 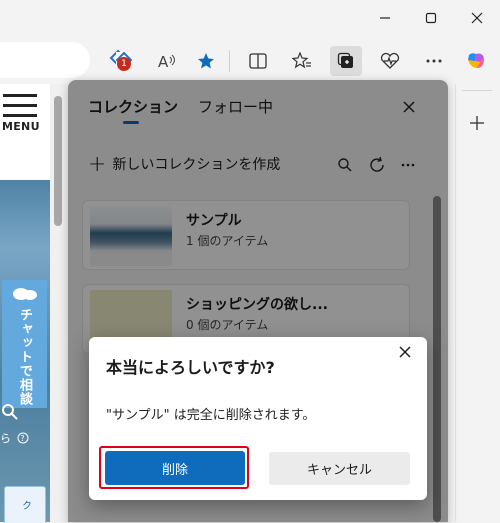 What do you see at coordinates (339, 468) in the screenshot?
I see `cancel-button: キャンセル` at bounding box center [339, 468].